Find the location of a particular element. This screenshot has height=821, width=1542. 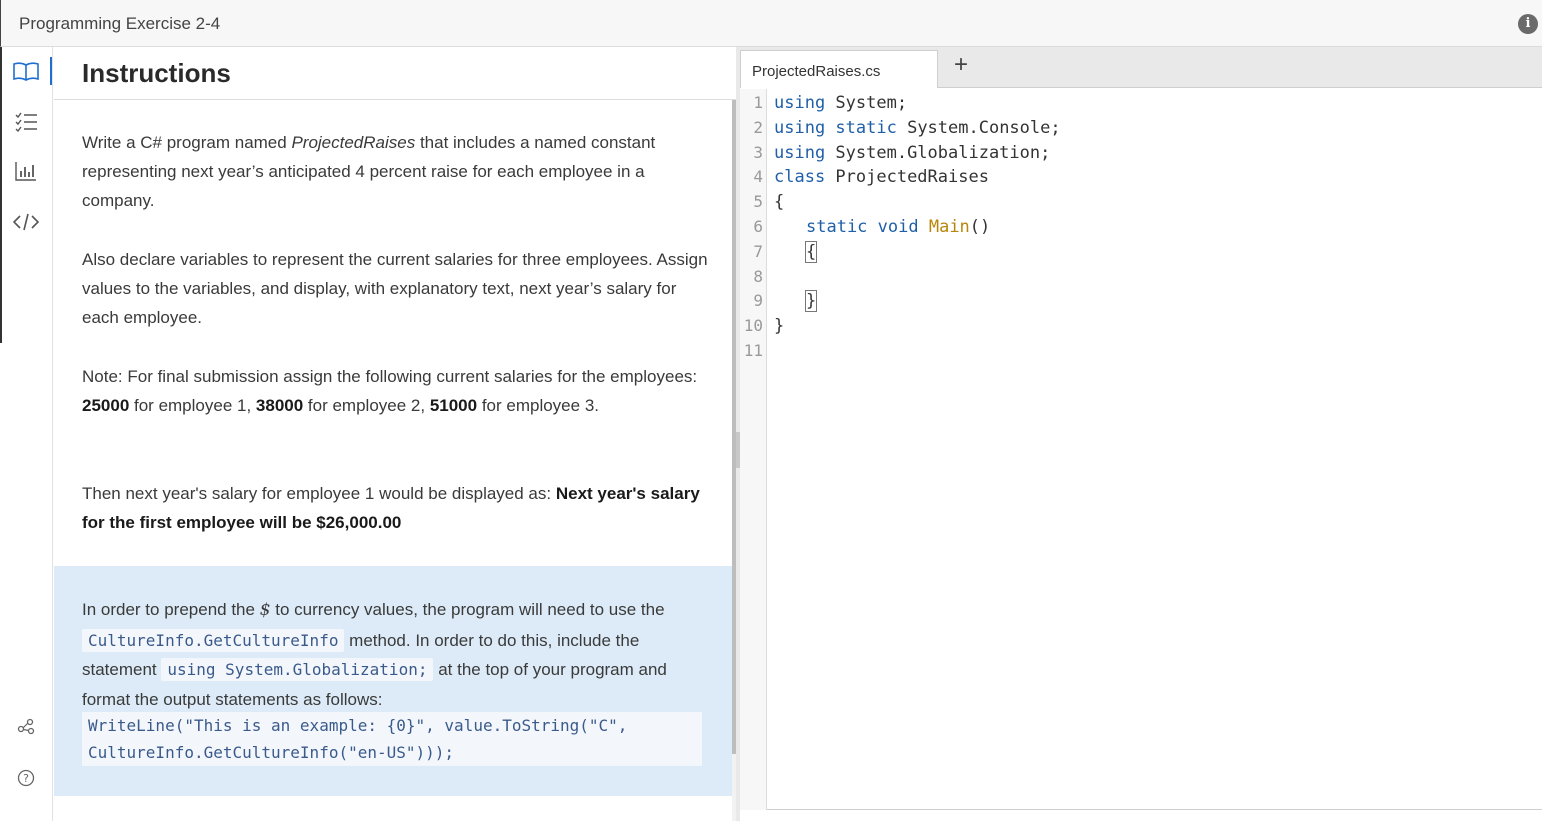

inline-code-cultureinfo: CultureInfo.GetCultureInfo is located at coordinates (213, 640).